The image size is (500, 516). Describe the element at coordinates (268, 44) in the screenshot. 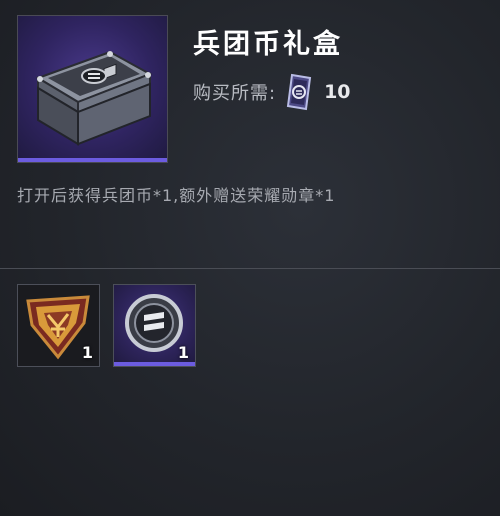

I see `item-title: 兵团币礼盒` at that location.